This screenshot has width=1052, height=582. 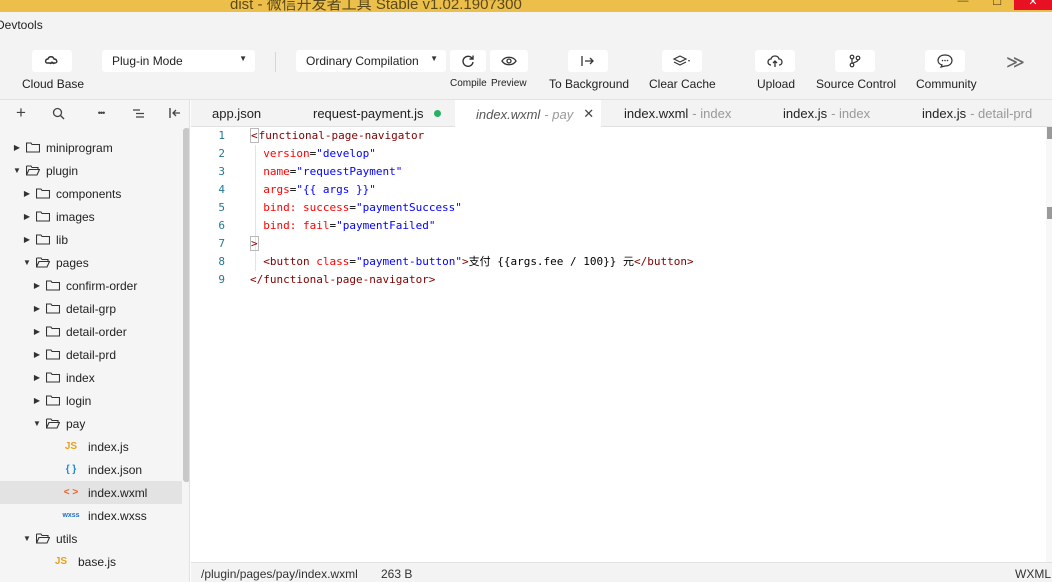 What do you see at coordinates (342, 280) in the screenshot?
I see `code-text: </functional-page-navigator>` at bounding box center [342, 280].